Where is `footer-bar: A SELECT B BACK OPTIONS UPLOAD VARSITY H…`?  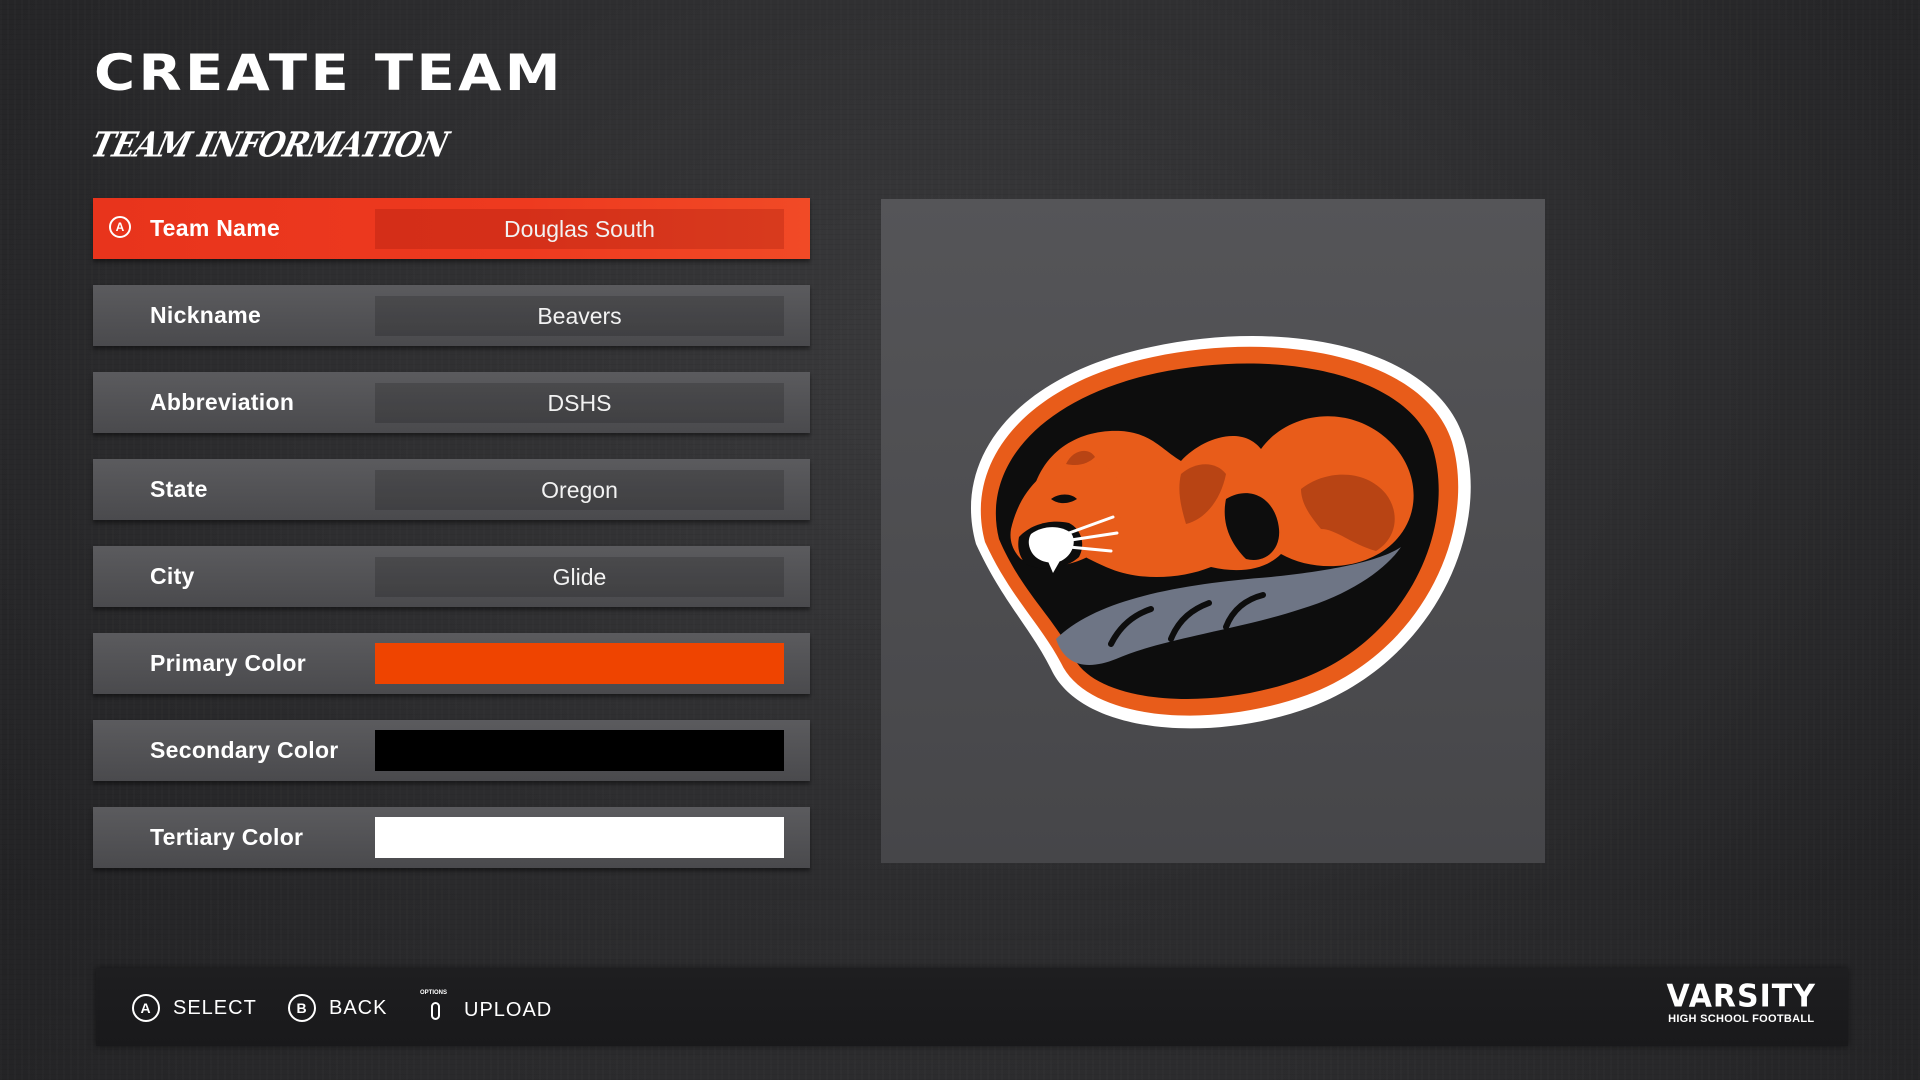
footer-bar: A SELECT B BACK OPTIONS UPLOAD VARSITY H… is located at coordinates (972, 1007).